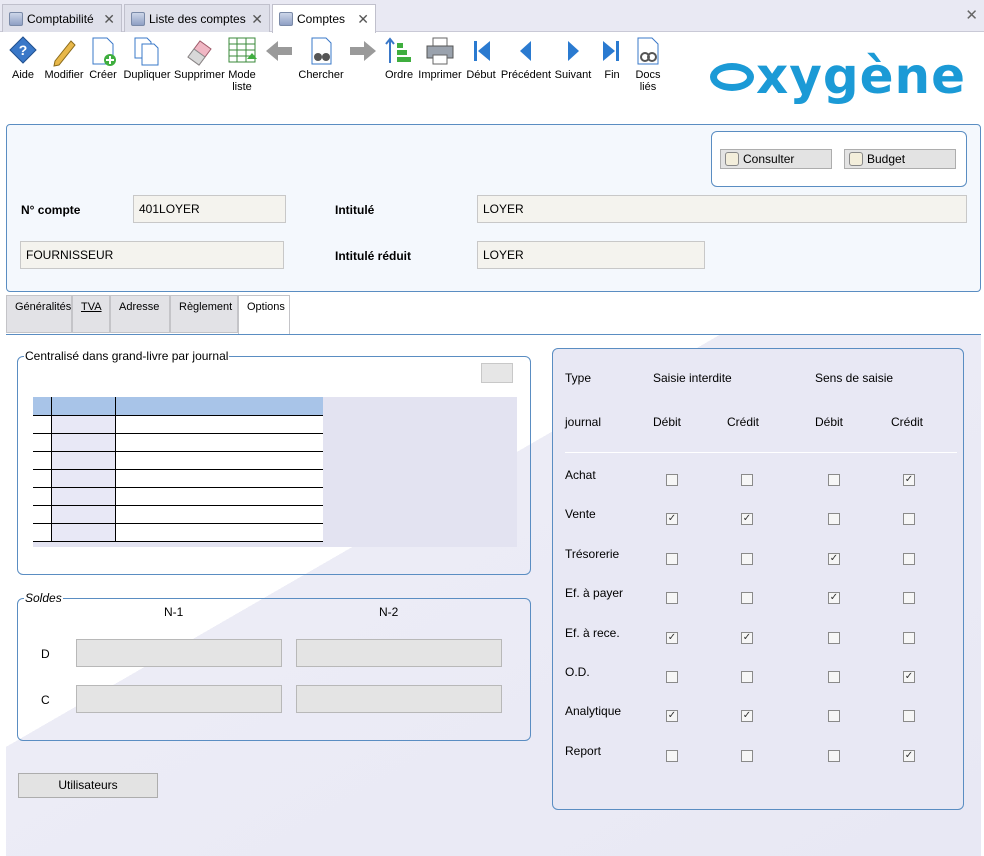  Describe the element at coordinates (39, 314) in the screenshot. I see `tab-generalites: Généralités` at that location.